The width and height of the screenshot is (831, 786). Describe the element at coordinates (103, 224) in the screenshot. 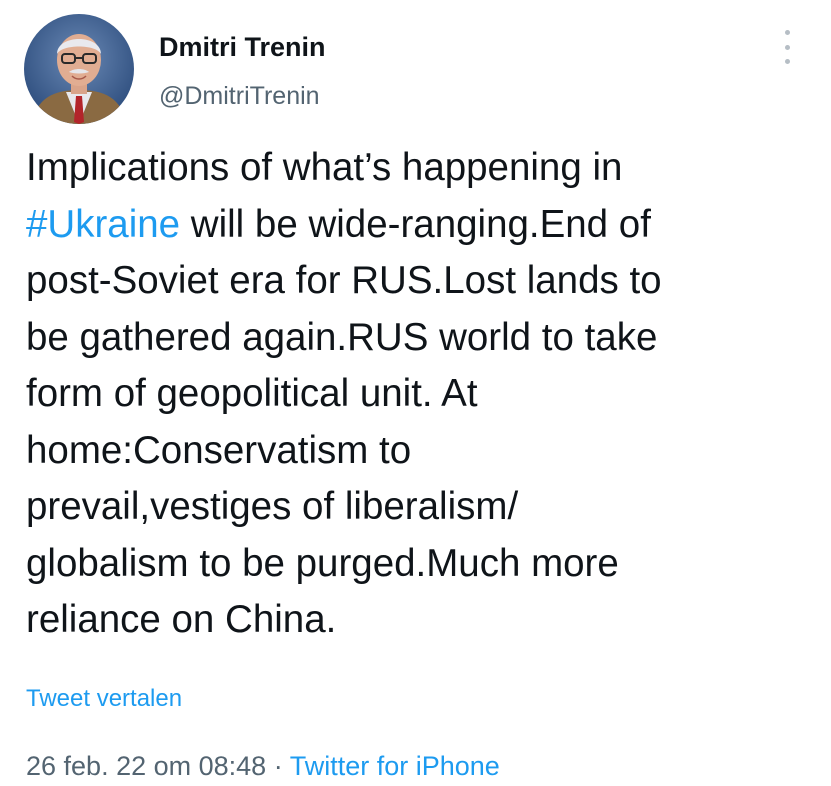

I see `hashtag-link: #Ukraine` at that location.